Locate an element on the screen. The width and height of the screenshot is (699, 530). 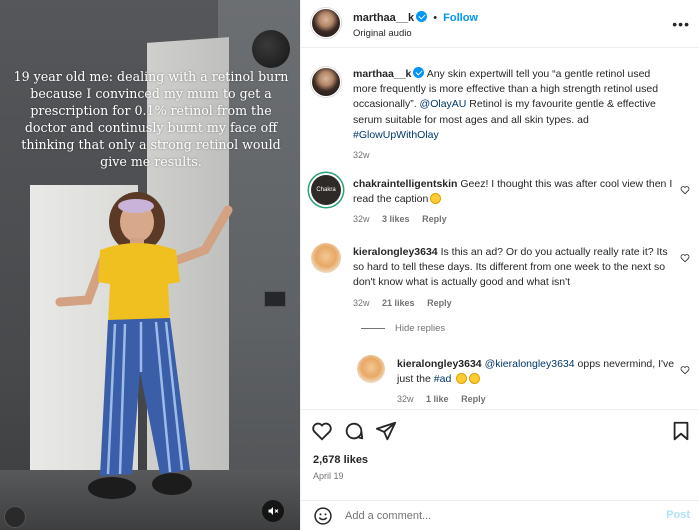
comment-bubble-icon is located at coordinates (354, 431).